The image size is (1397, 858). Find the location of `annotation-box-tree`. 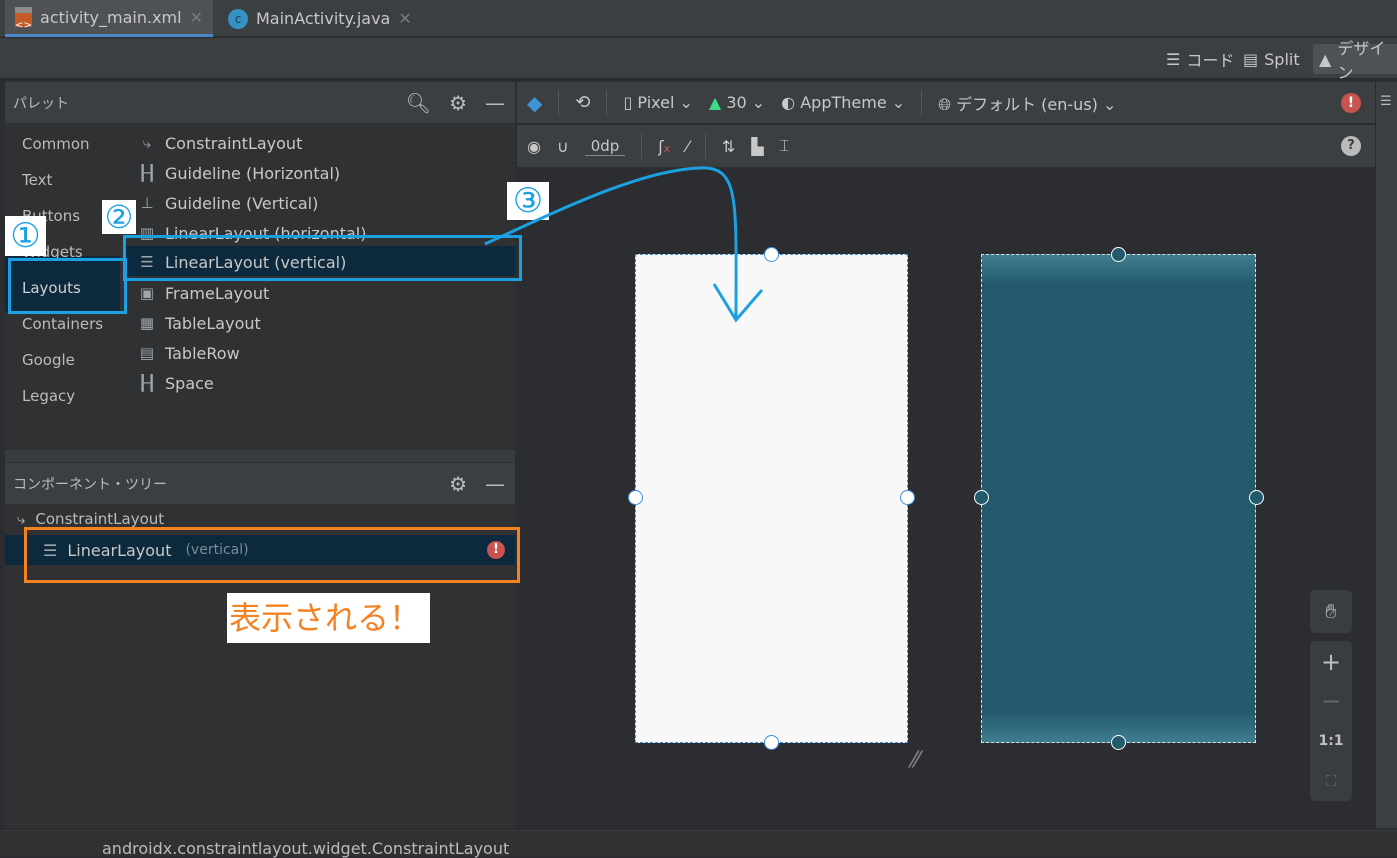

annotation-box-tree is located at coordinates (272, 555).